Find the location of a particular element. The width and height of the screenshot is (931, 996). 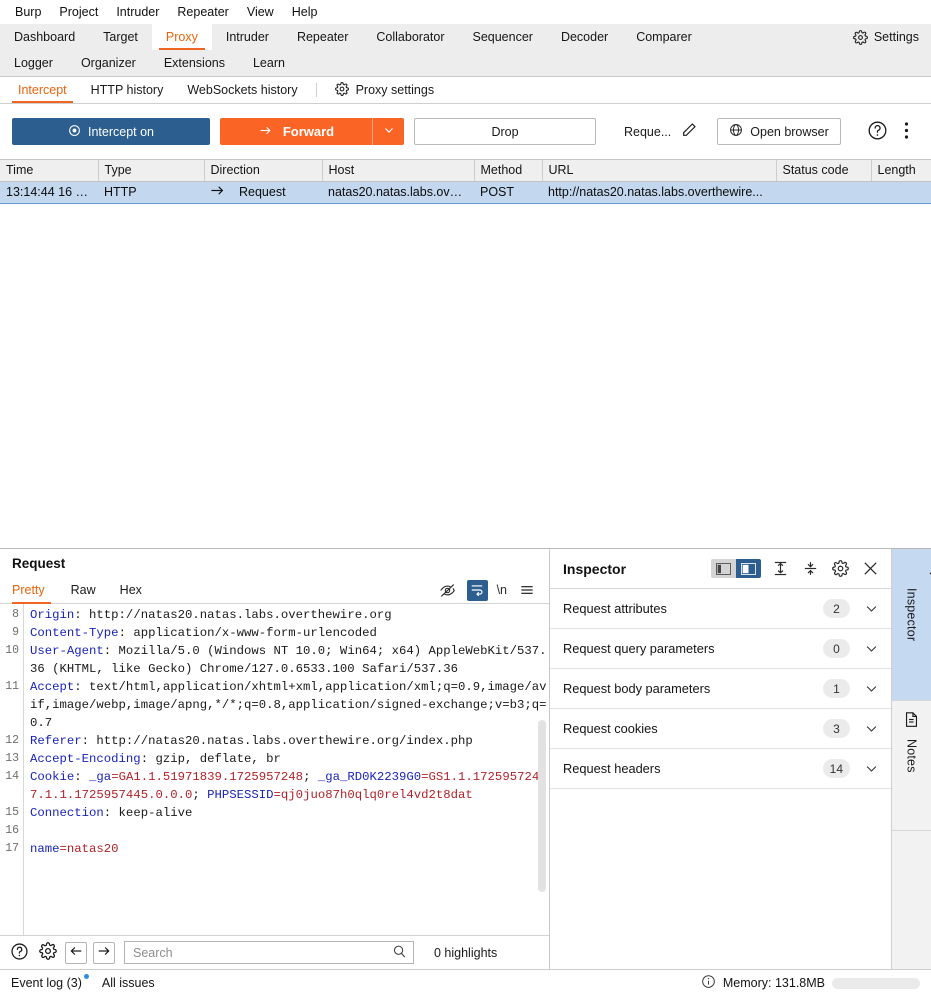

vertical-tab-inspector-label: Inspector is located at coordinates (911, 615).